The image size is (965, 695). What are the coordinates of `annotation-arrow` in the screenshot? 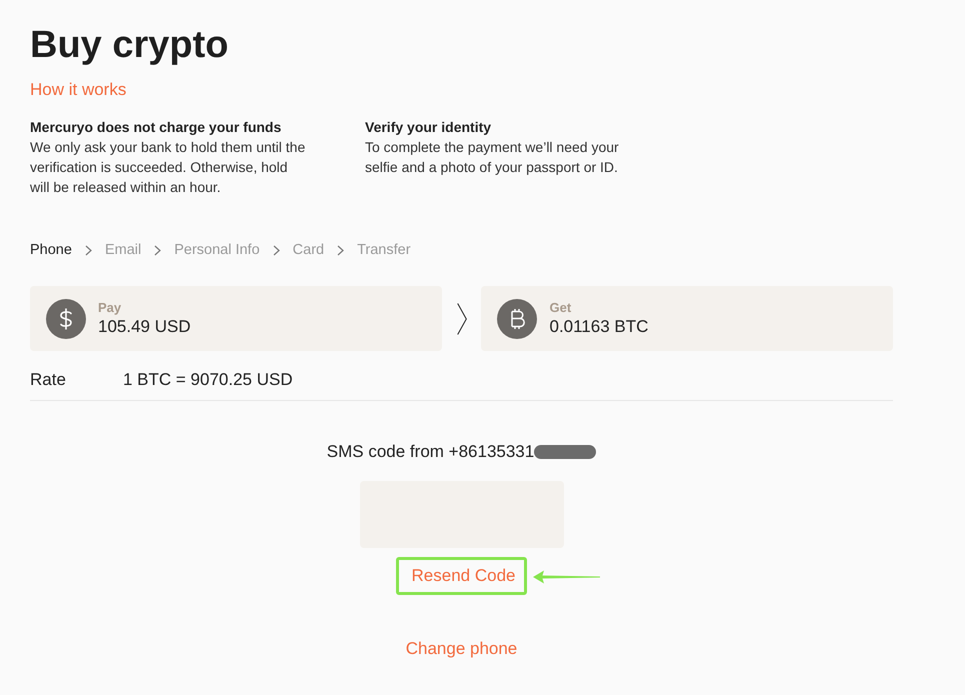 It's located at (566, 577).